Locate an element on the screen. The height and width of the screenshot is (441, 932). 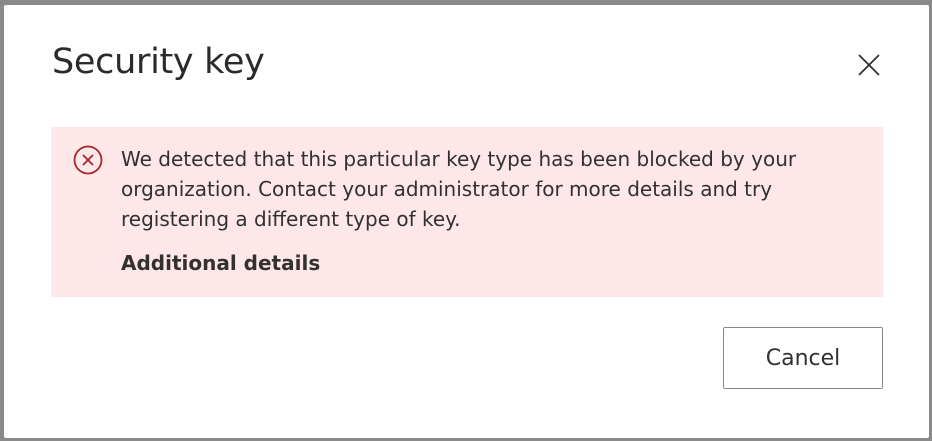
cancel-button: Cancel is located at coordinates (803, 358).